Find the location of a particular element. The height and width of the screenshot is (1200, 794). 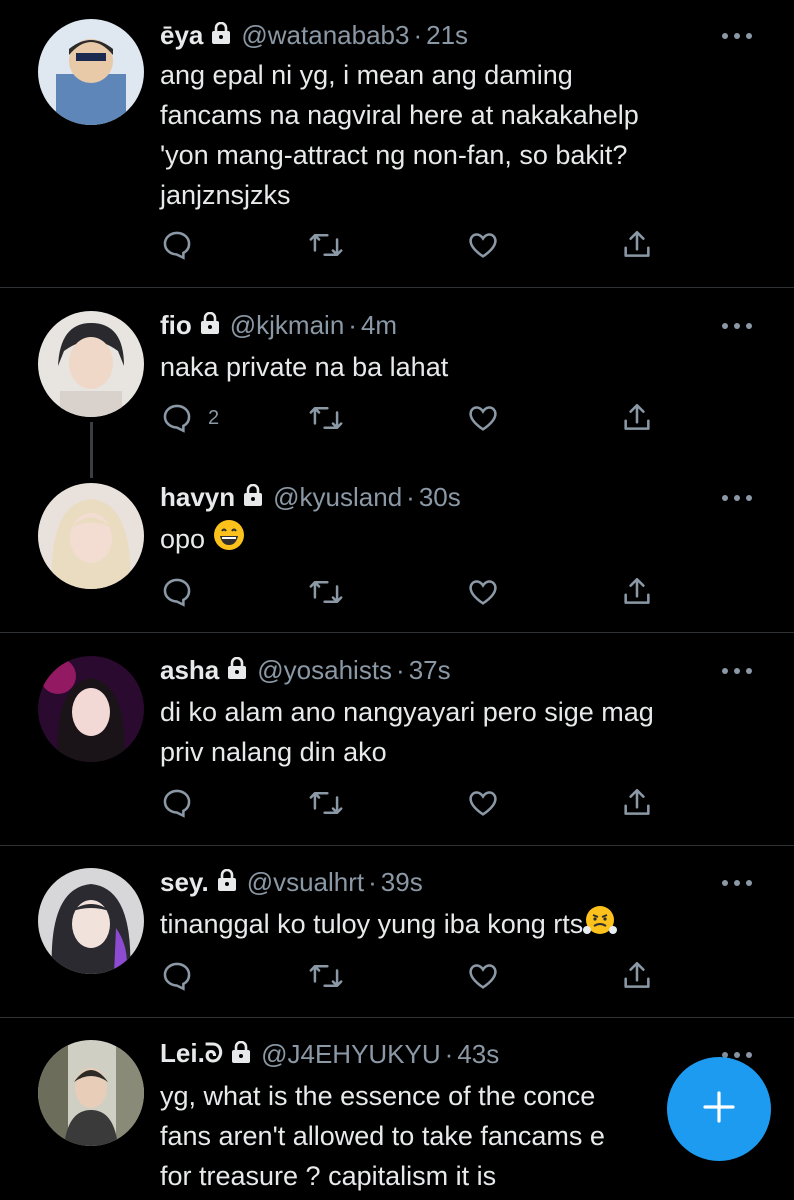

display-name: sey. is located at coordinates (184, 882).